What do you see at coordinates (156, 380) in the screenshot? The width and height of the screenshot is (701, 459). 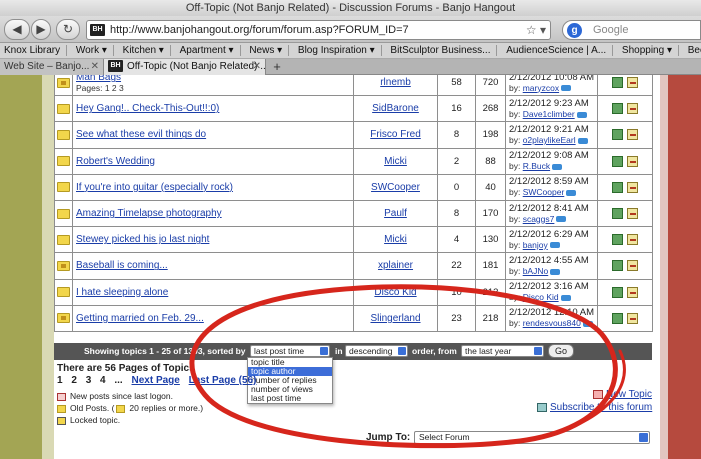 I see `next-page-link: Next Page` at bounding box center [156, 380].